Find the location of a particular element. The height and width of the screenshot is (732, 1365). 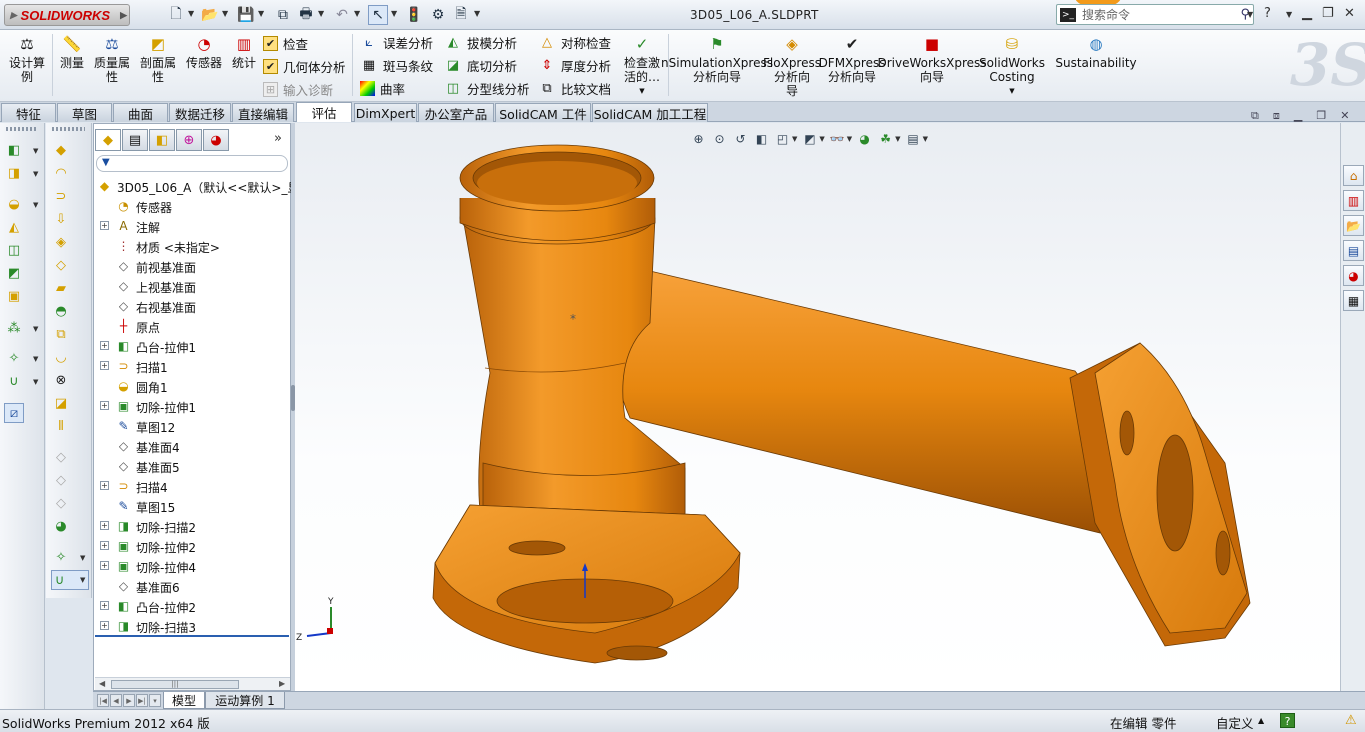

scale-disabled-icon: ◇ is located at coordinates (61, 457).